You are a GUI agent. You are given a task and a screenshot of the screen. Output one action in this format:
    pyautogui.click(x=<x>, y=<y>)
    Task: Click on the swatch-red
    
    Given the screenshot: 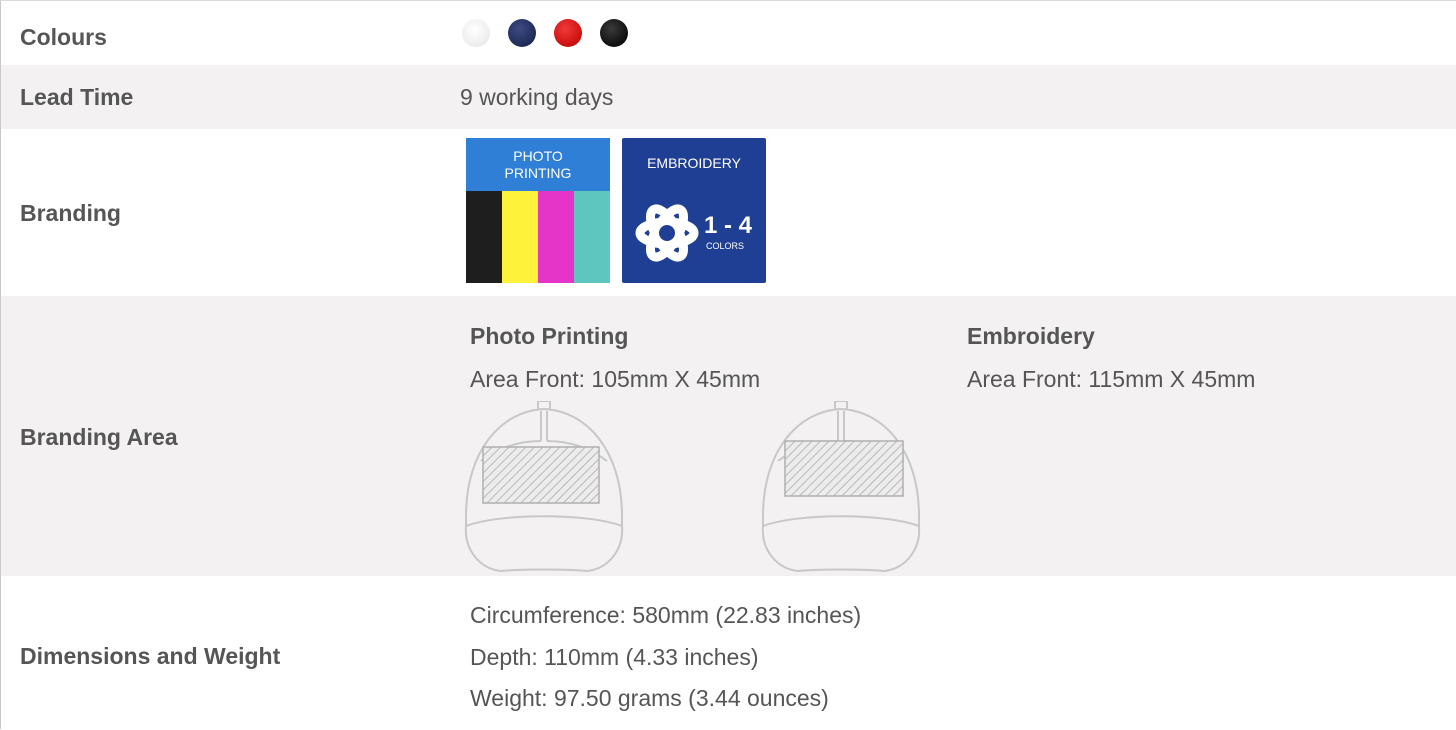 What is the action you would take?
    pyautogui.click(x=568, y=33)
    